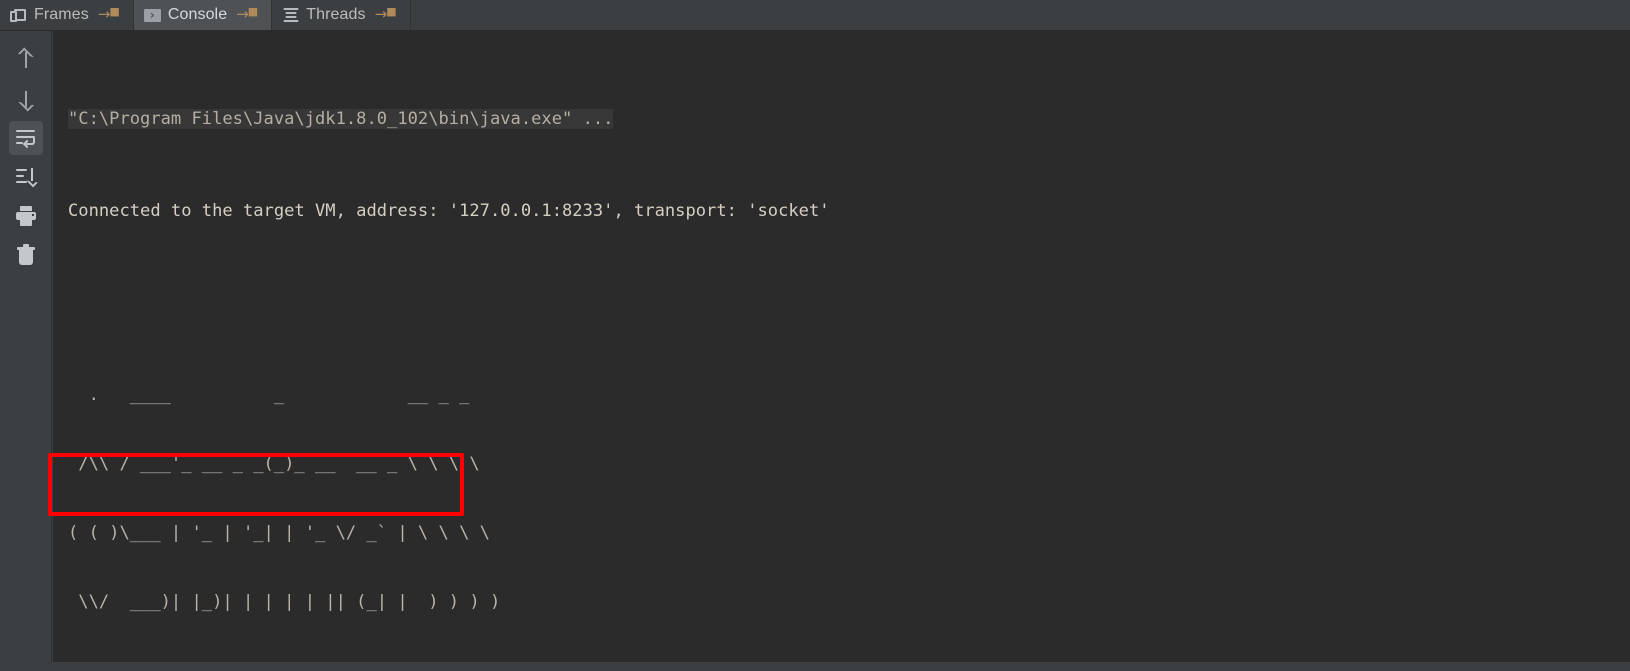 Image resolution: width=1630 pixels, height=671 pixels. I want to click on scroll-to-end-icon, so click(26, 177).